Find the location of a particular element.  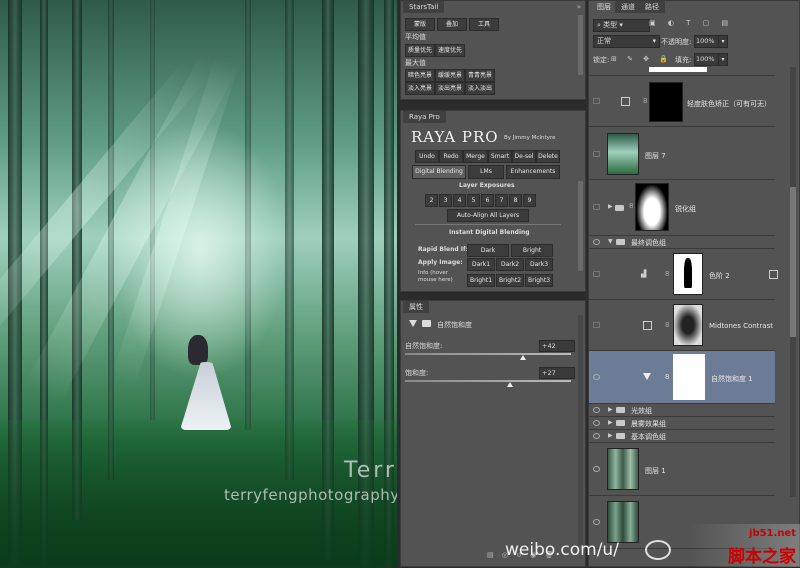

starstail-button: 淡入淡出 is located at coordinates (480, 88).